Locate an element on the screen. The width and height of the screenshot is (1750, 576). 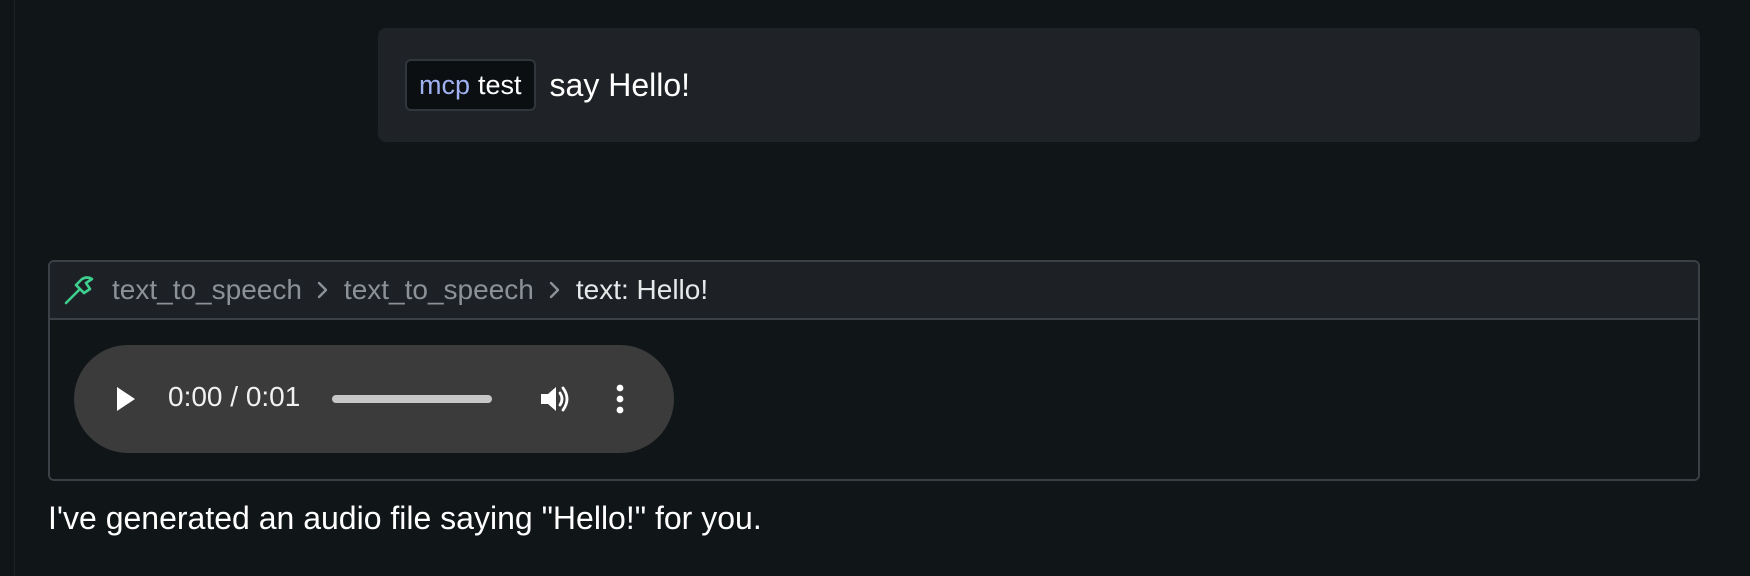
audio-time-display: 0:00 / 0:01 is located at coordinates (234, 396).